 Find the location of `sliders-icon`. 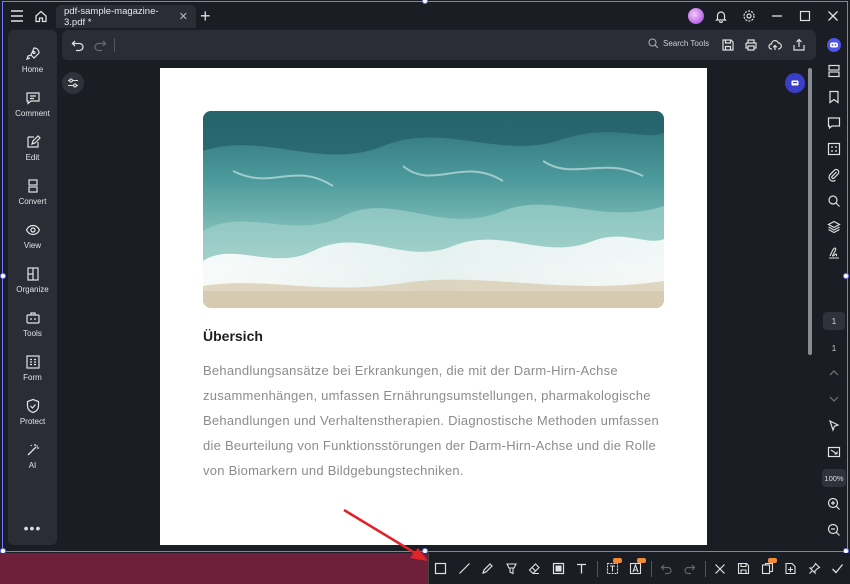

sliders-icon is located at coordinates (73, 83).